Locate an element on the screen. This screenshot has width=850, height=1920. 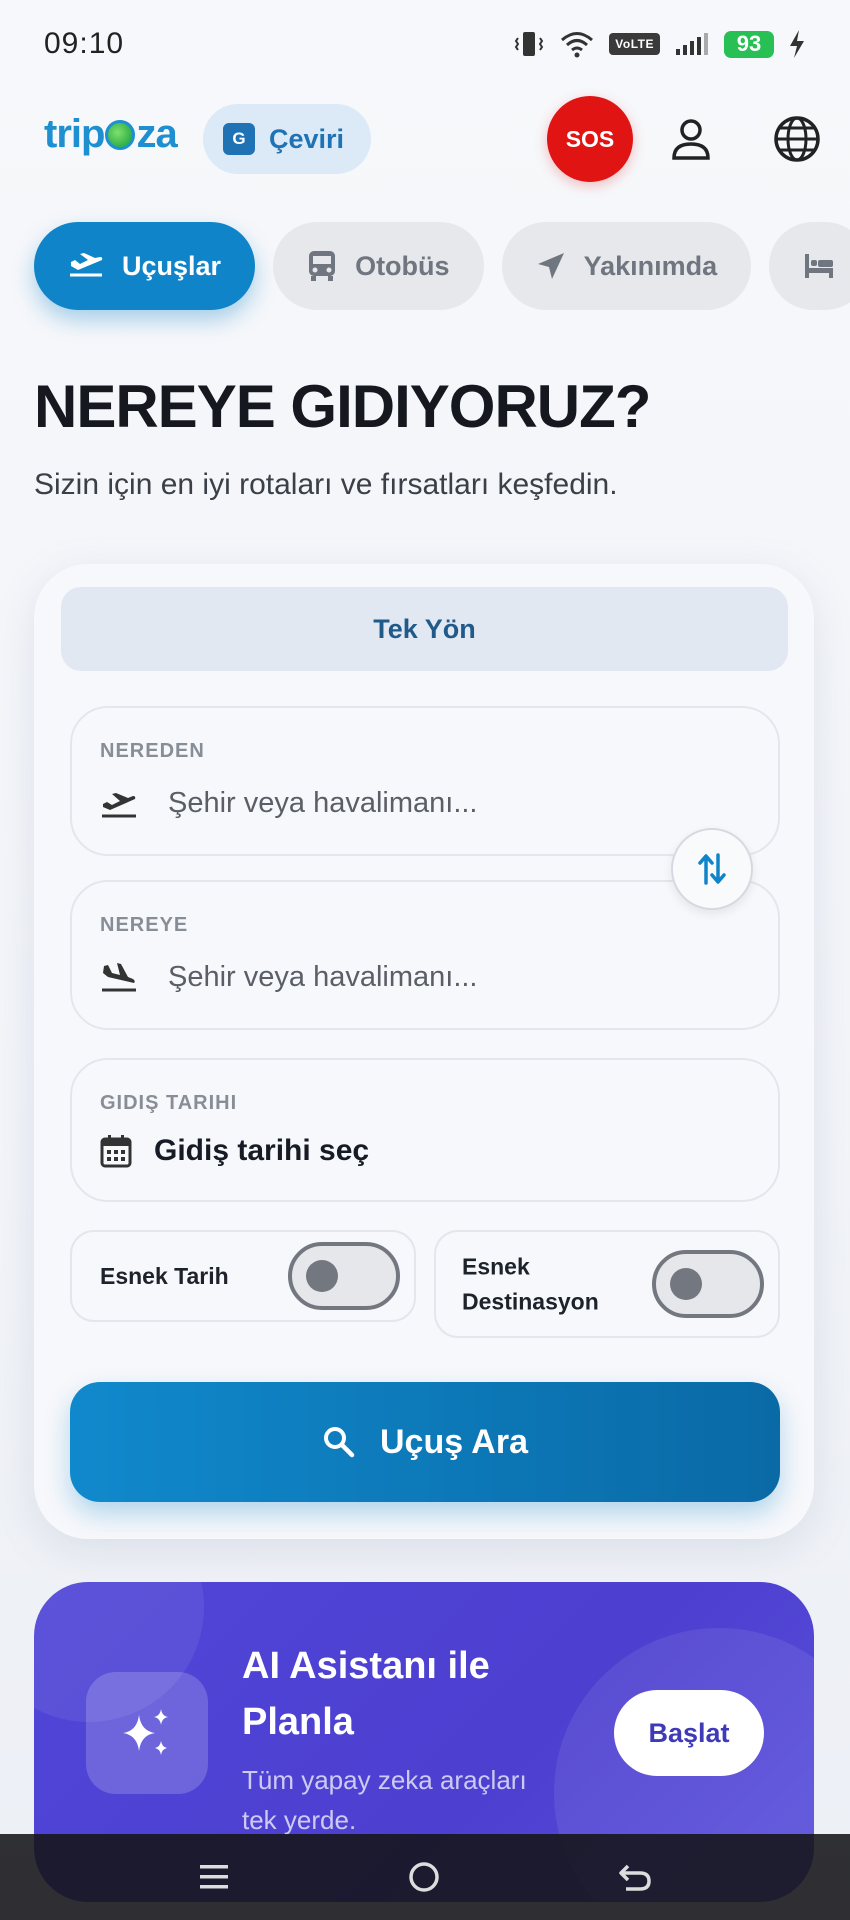
flexible-destination-label-line1: Esnek is located at coordinates (496, 1266).